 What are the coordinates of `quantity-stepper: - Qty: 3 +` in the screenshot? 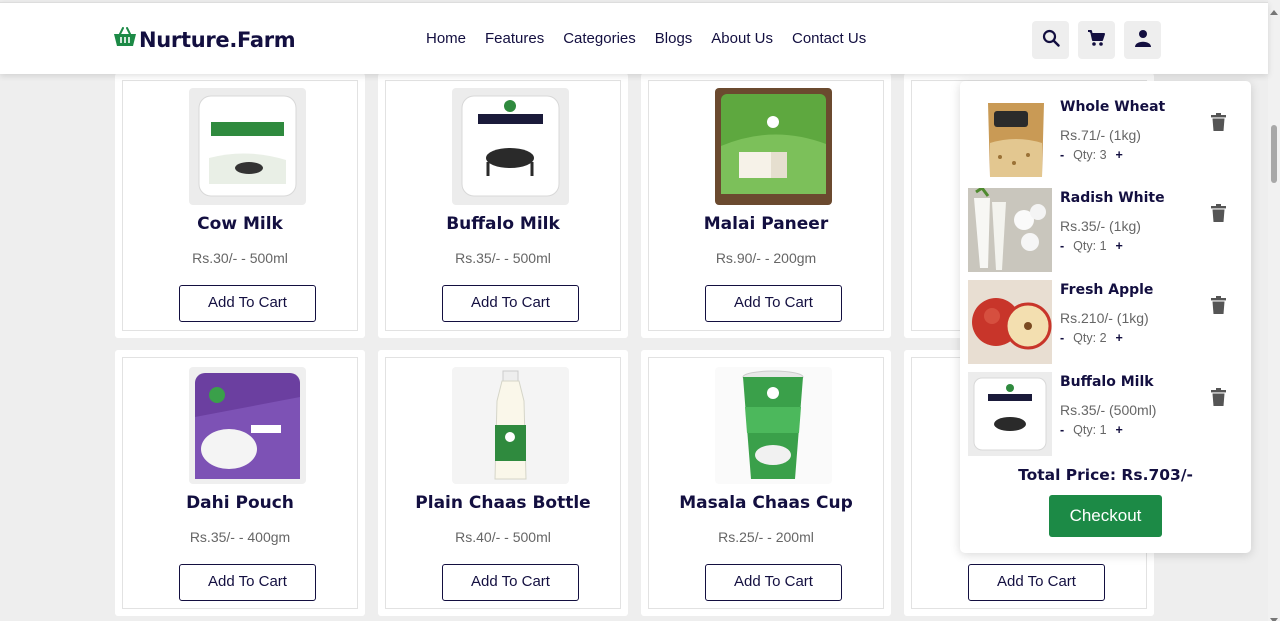 It's located at (1091, 155).